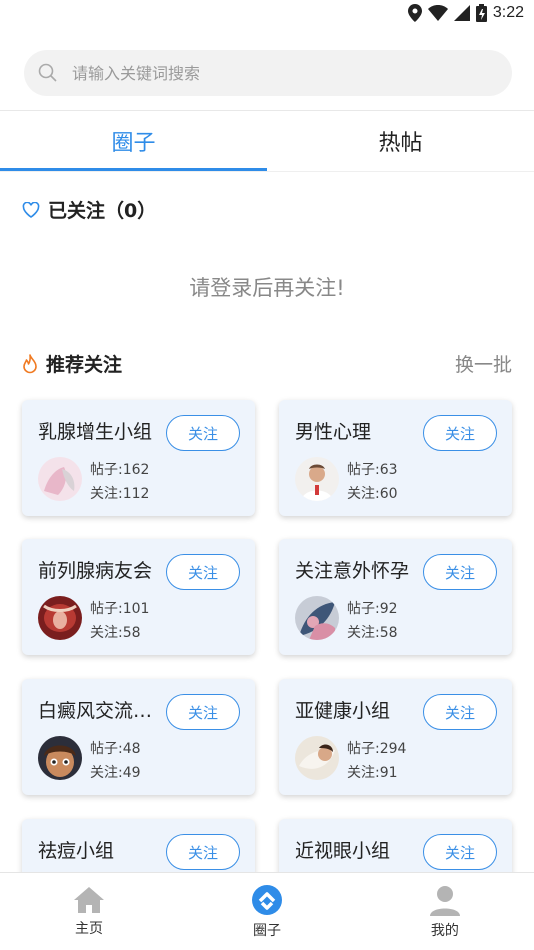  What do you see at coordinates (115, 749) in the screenshot?
I see `posts-count: 帖子:48` at bounding box center [115, 749].